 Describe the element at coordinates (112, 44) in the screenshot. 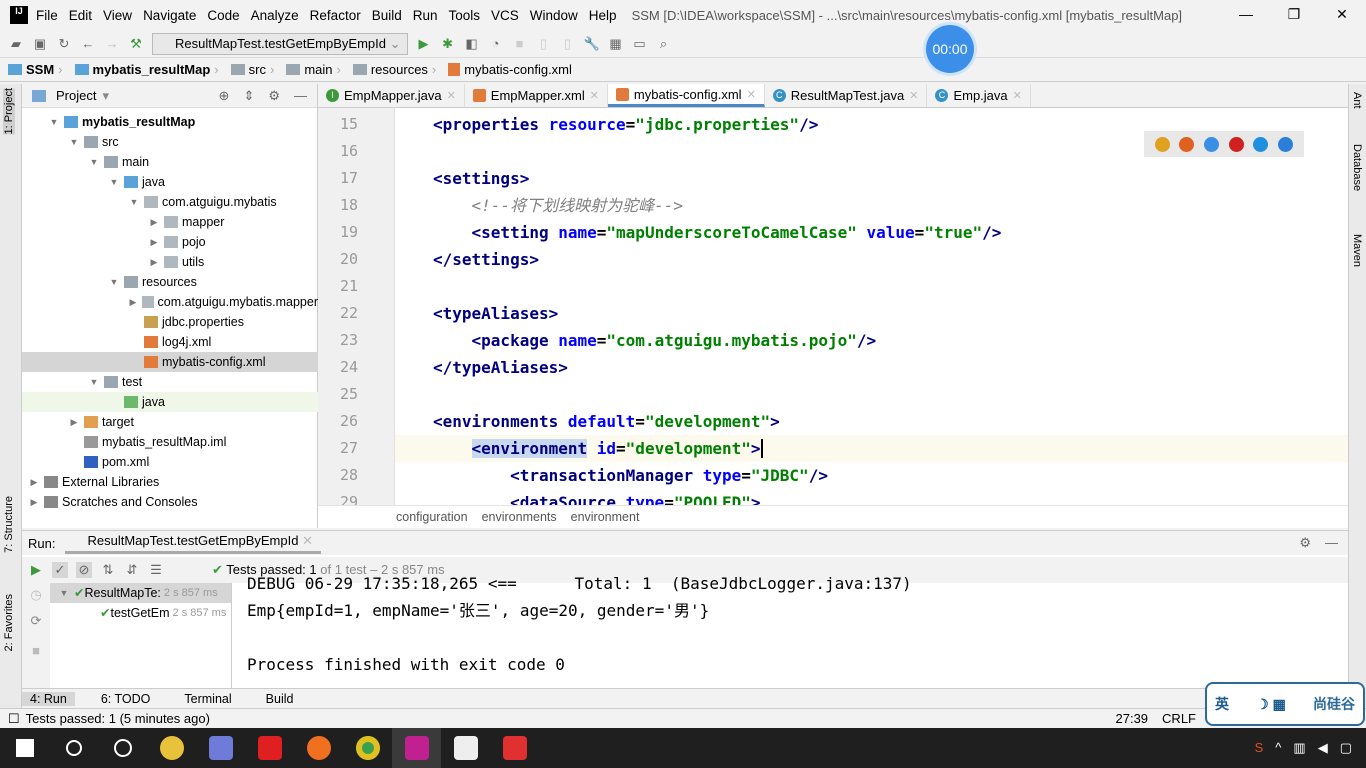

I see `forward-icon: →` at that location.